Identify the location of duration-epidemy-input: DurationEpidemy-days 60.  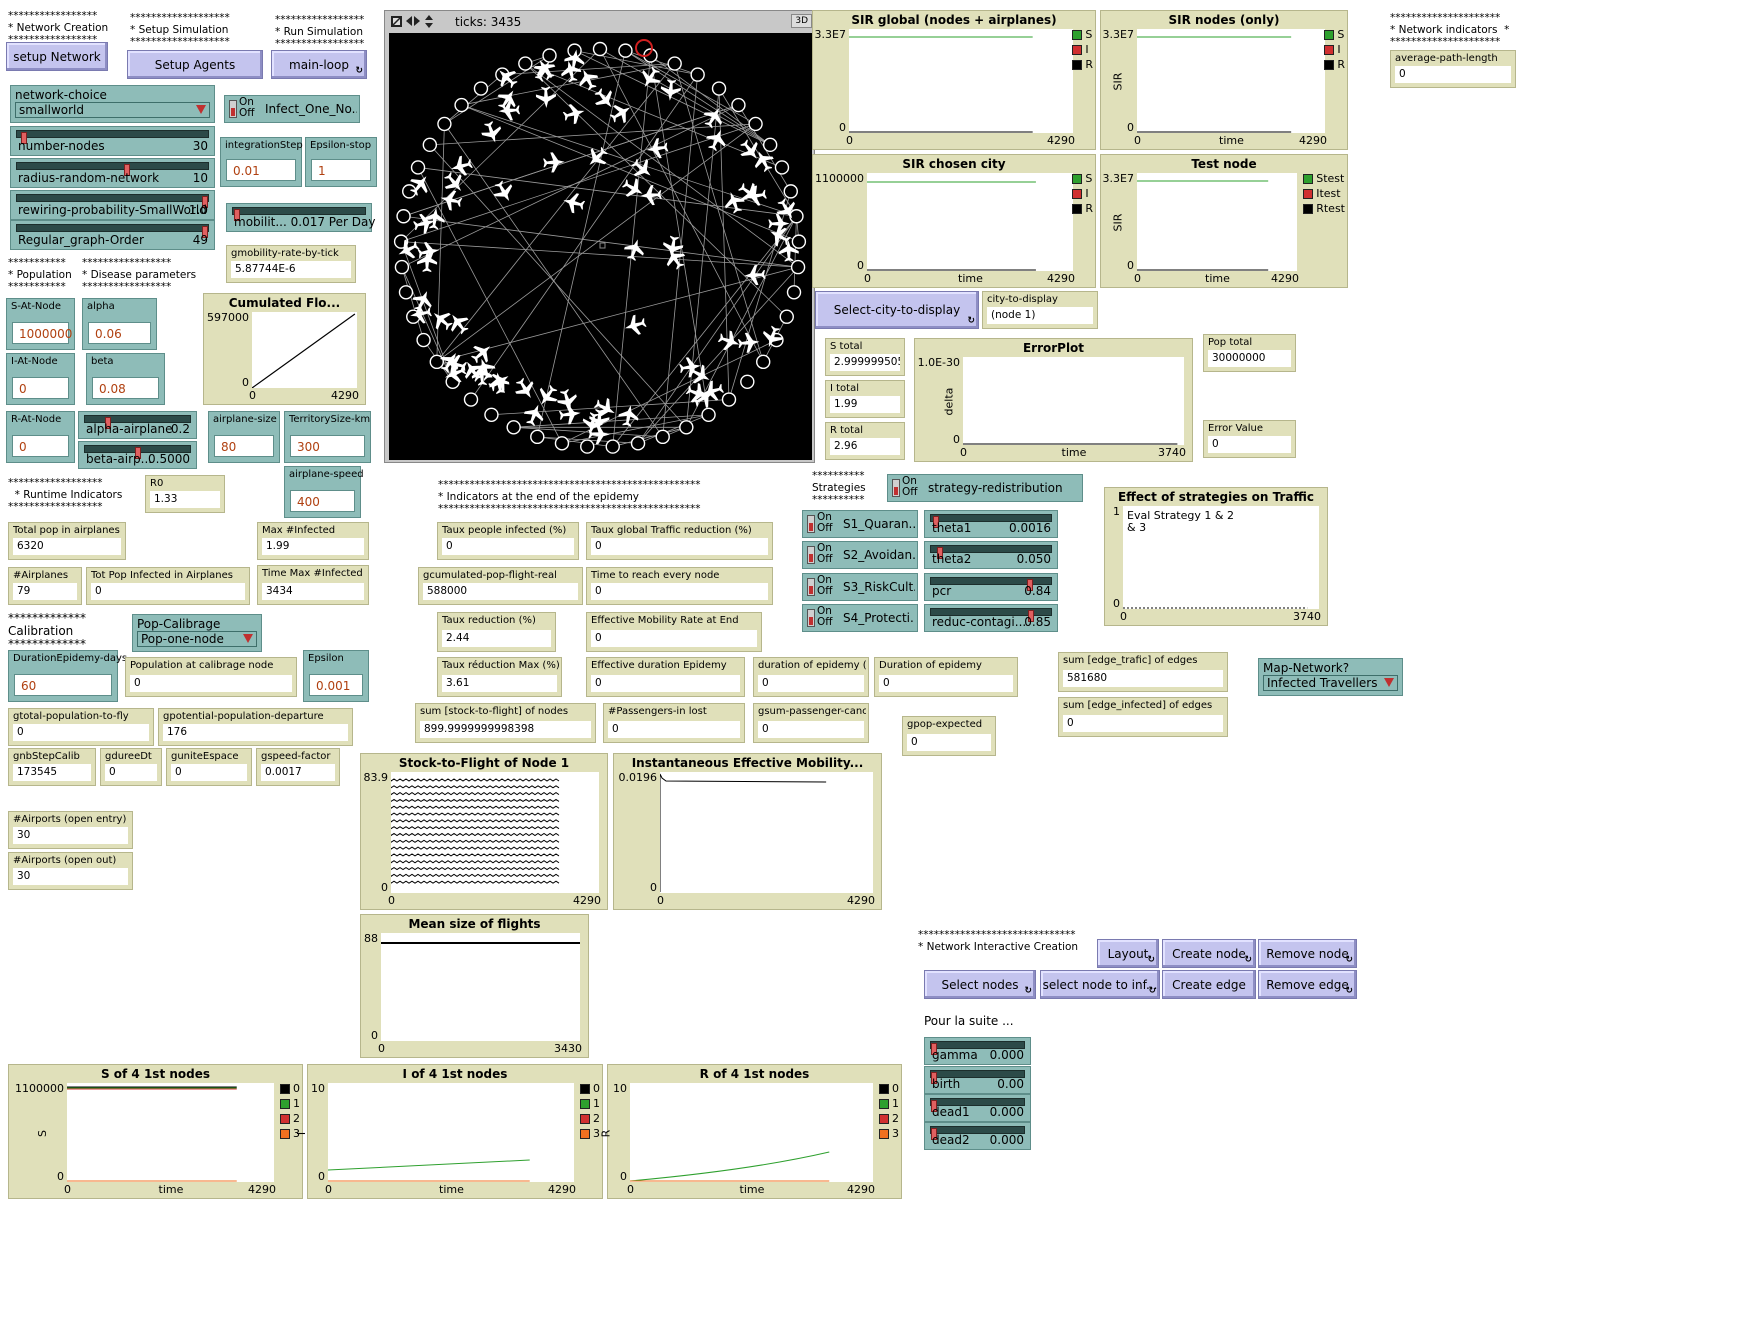
(67, 676).